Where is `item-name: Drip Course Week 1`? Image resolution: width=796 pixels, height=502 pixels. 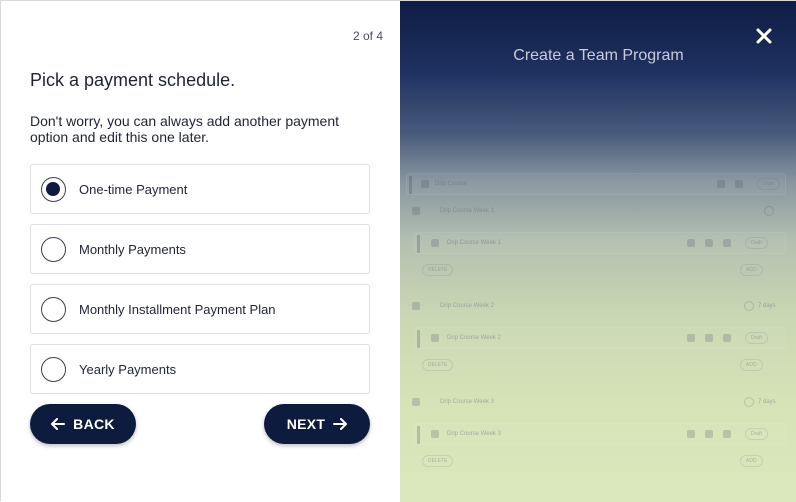 item-name: Drip Course Week 1 is located at coordinates (474, 243).